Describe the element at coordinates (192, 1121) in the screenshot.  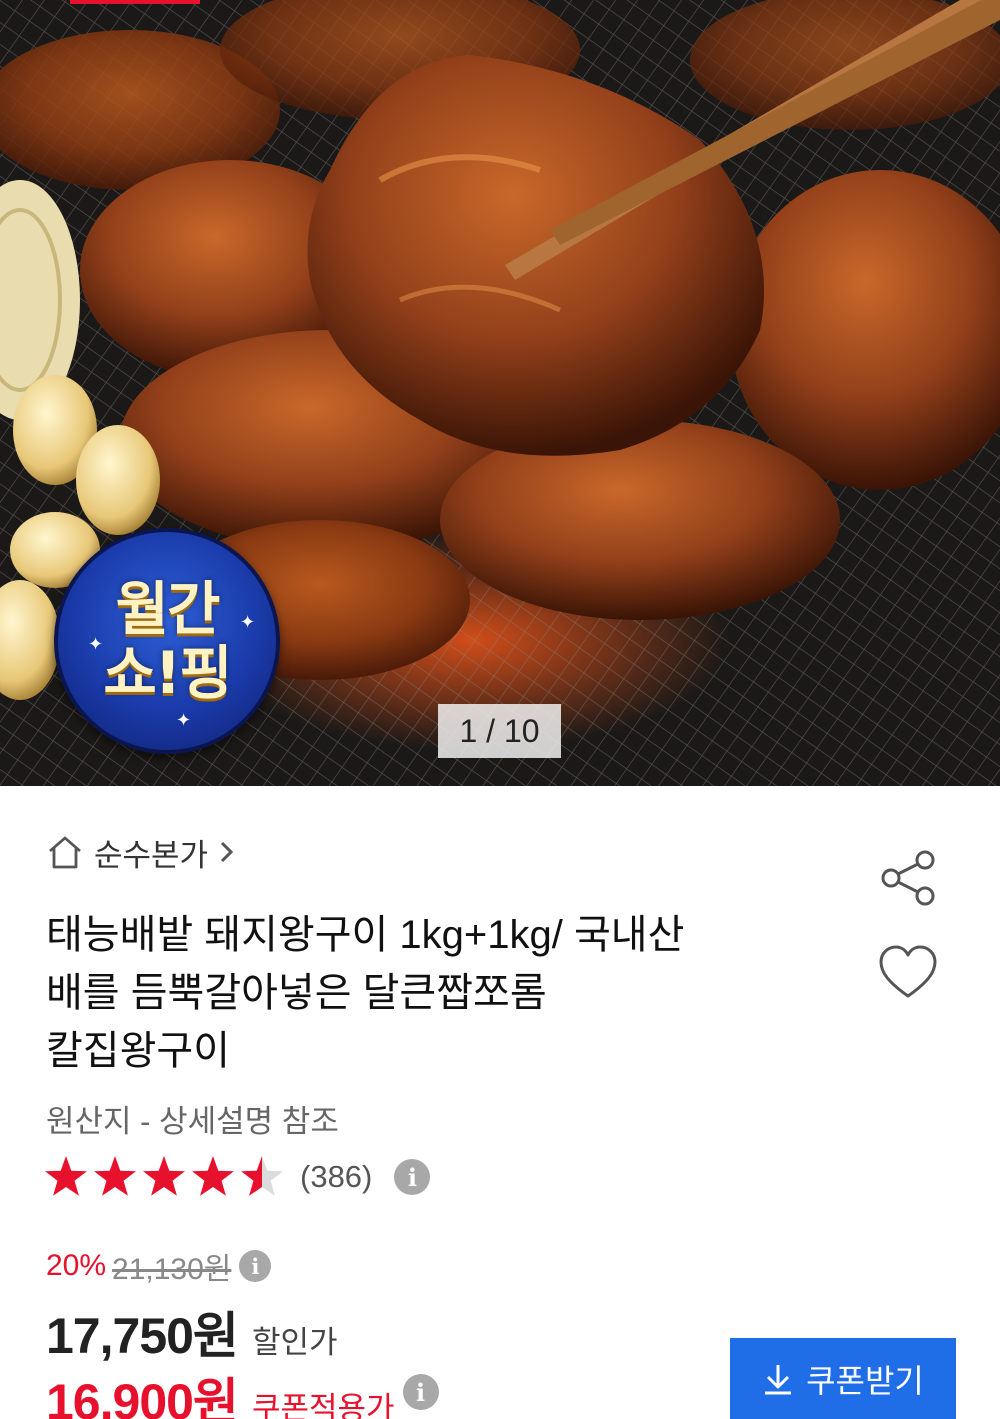
I see `origin-info: 원산지 - 상세설명 참조` at that location.